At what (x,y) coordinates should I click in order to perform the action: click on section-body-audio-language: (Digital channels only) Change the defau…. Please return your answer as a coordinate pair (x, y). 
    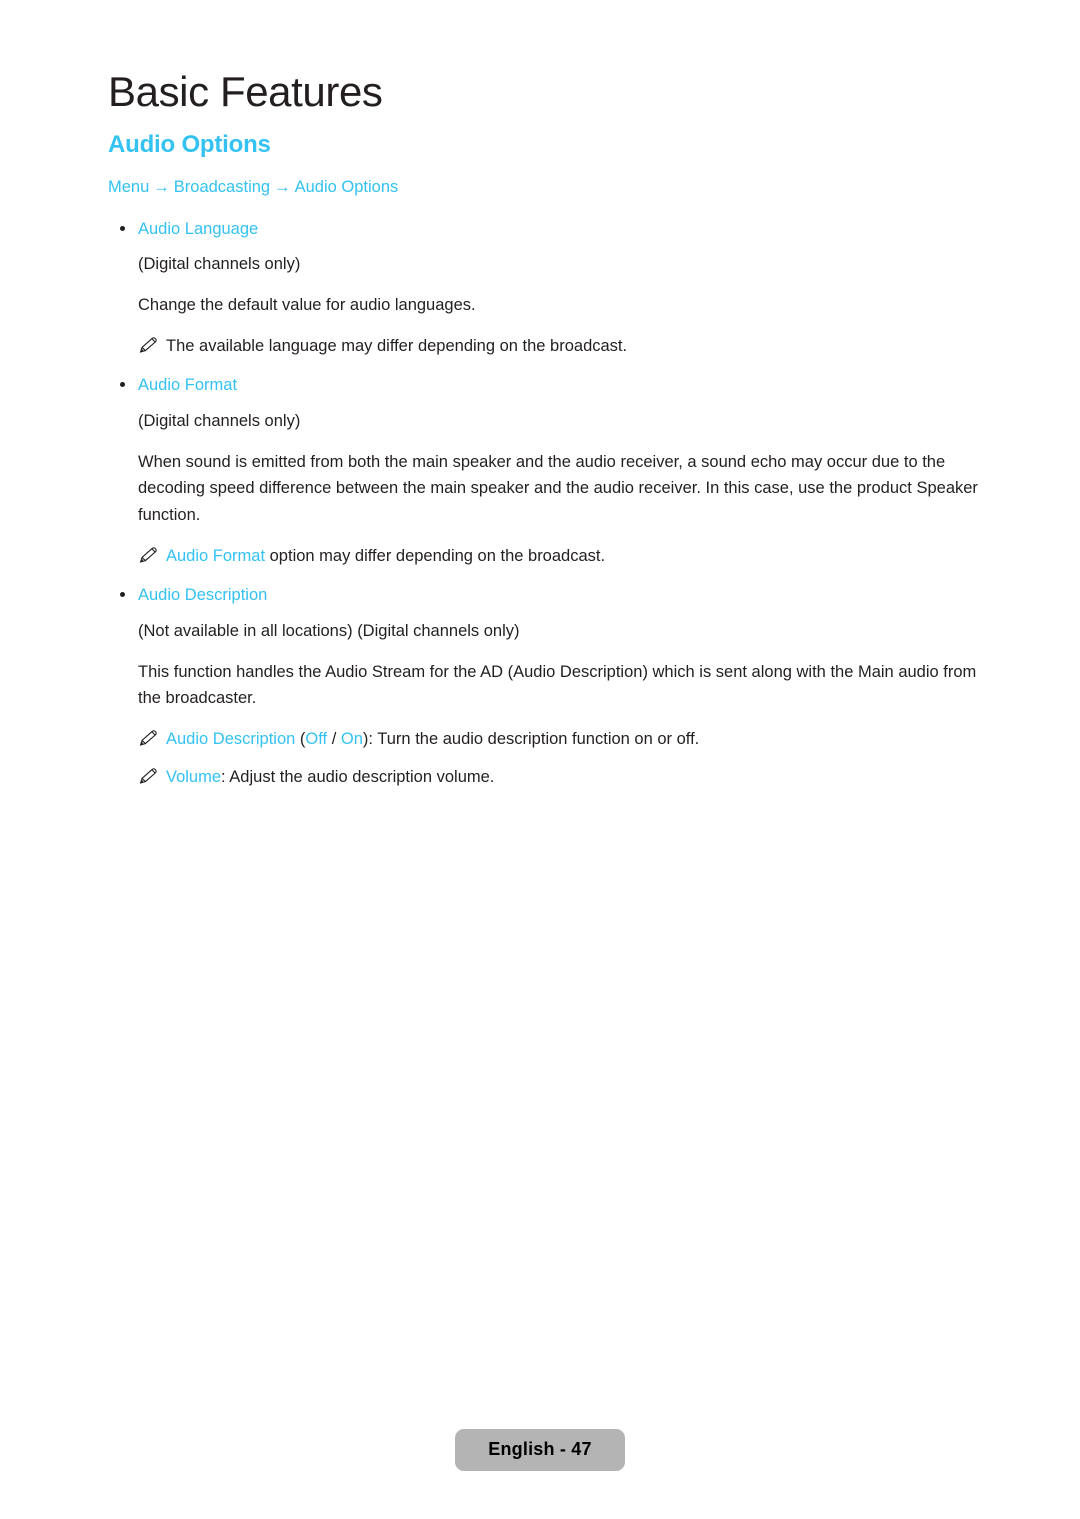
    Looking at the image, I should click on (548, 305).